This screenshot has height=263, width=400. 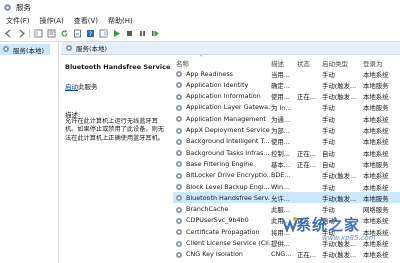 I want to click on toolbar-separator, so click(x=29, y=33).